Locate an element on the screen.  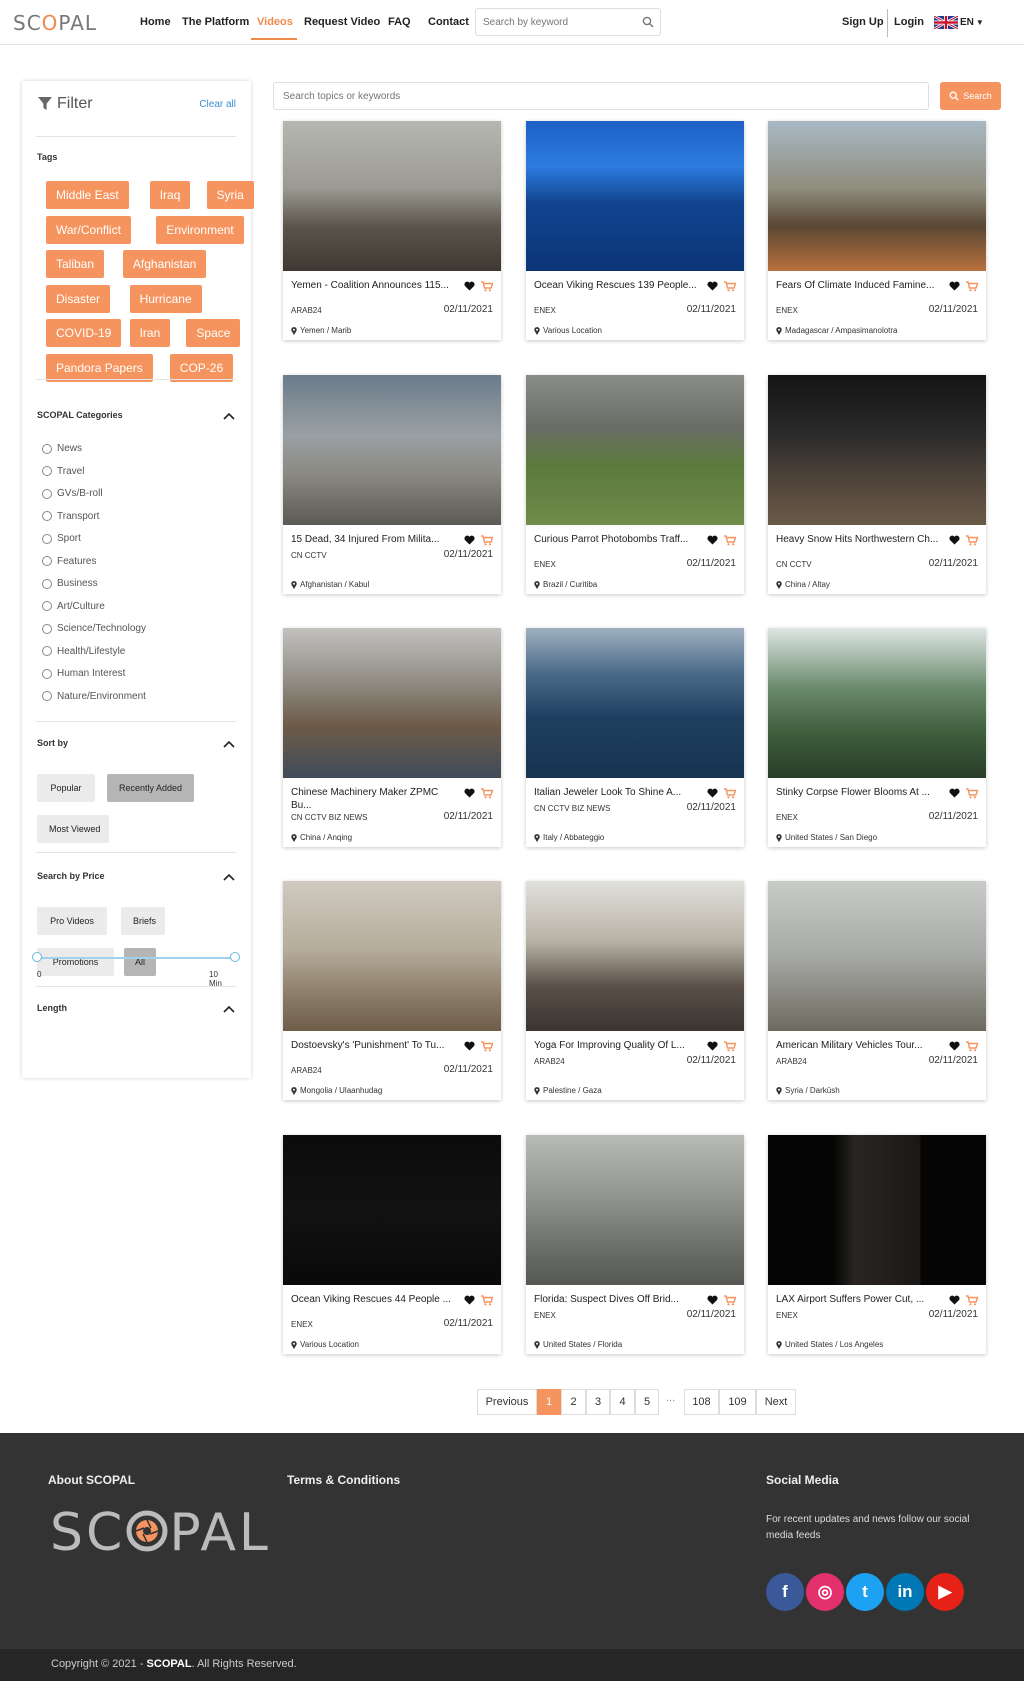
footer-terms-link: Terms & Conditions is located at coordinates (343, 1480).